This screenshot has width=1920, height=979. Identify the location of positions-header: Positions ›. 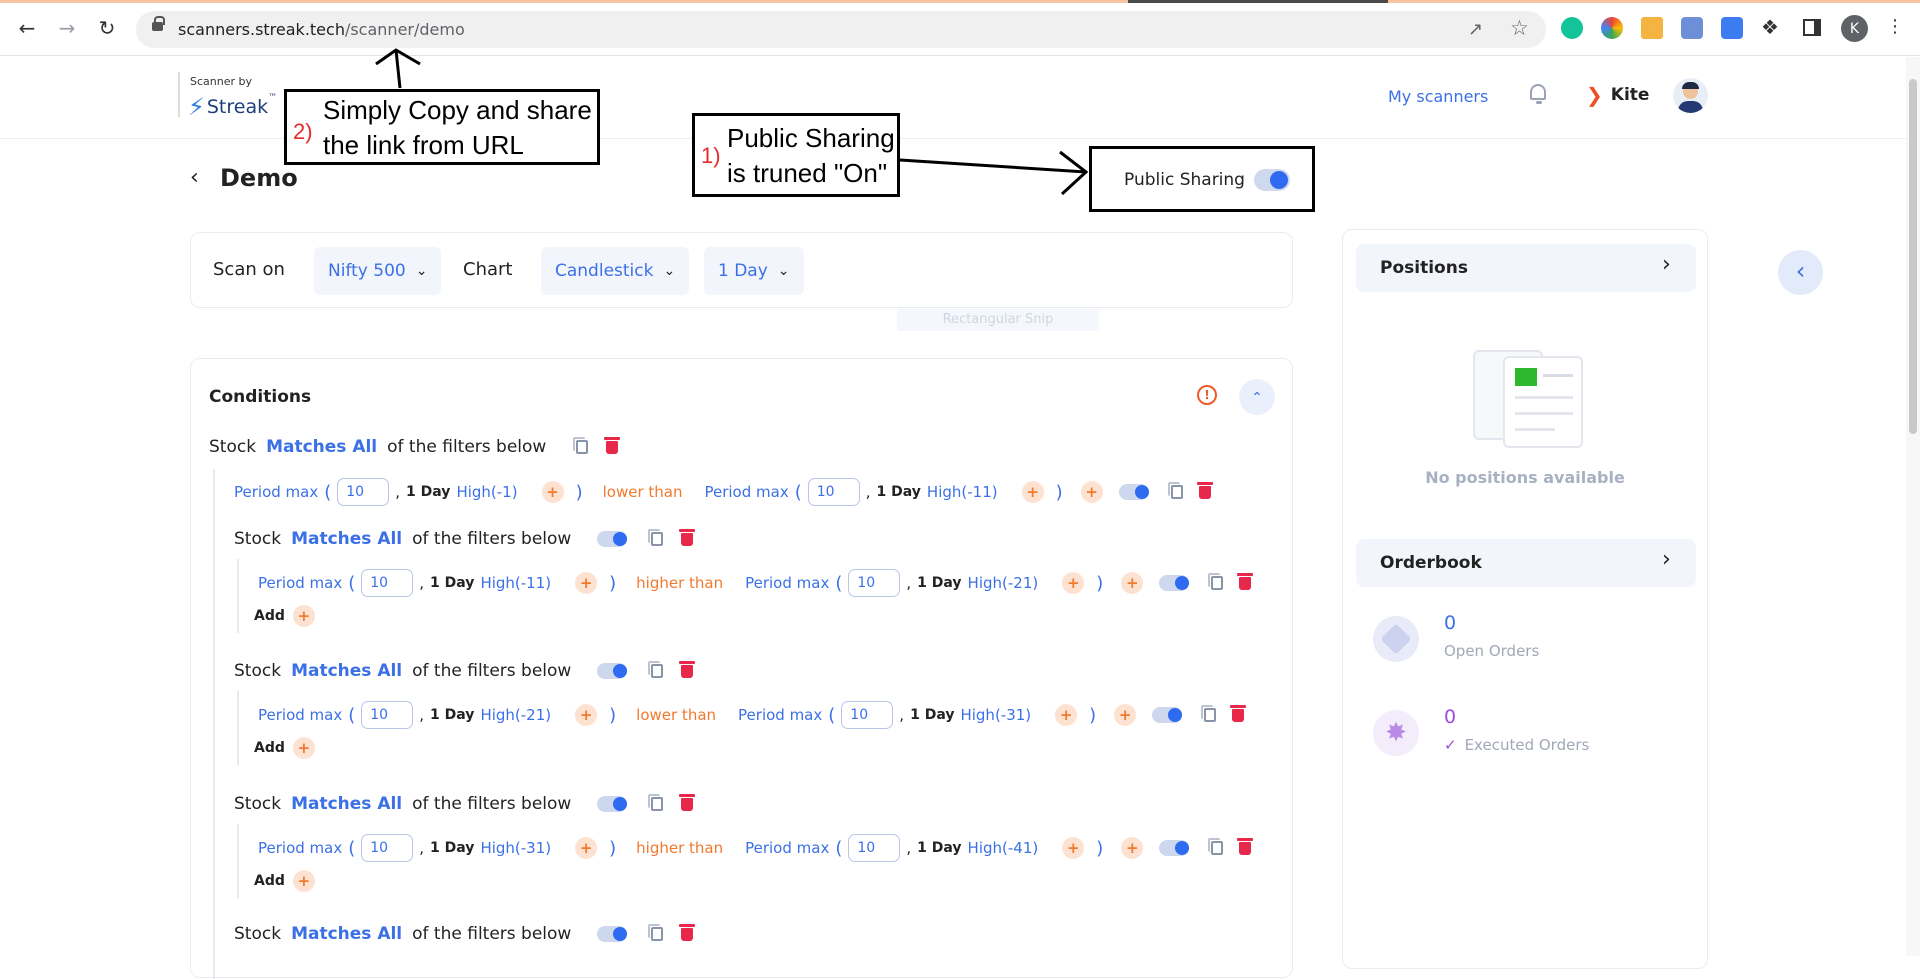
(1526, 268).